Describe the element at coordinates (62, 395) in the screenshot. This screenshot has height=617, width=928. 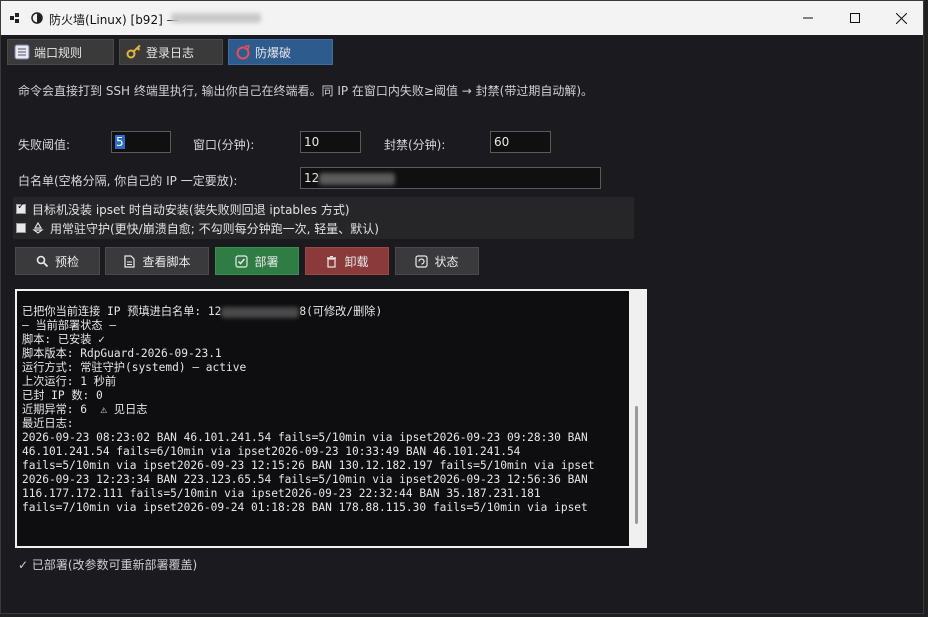
I see `console-line: 已封 IP 数: 0` at that location.